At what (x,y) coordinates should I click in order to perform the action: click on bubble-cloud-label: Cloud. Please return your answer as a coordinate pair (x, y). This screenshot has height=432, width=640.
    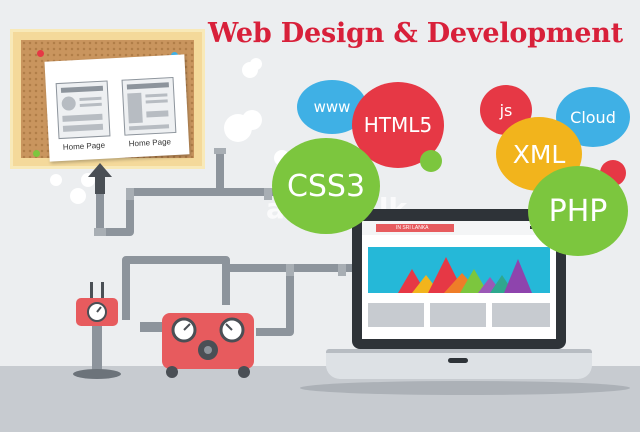
    Looking at the image, I should click on (593, 117).